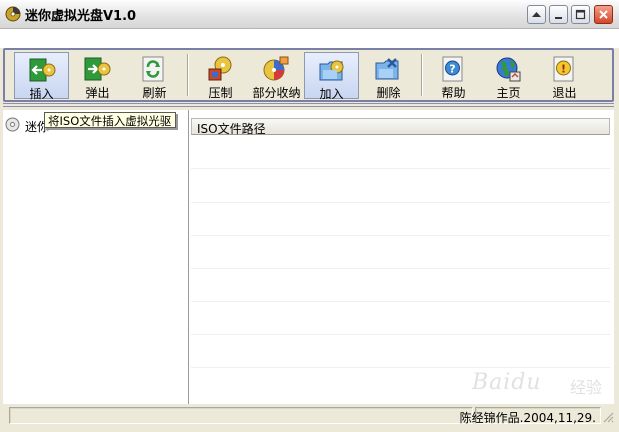  What do you see at coordinates (331, 94) in the screenshot?
I see `add-label: 加入` at bounding box center [331, 94].